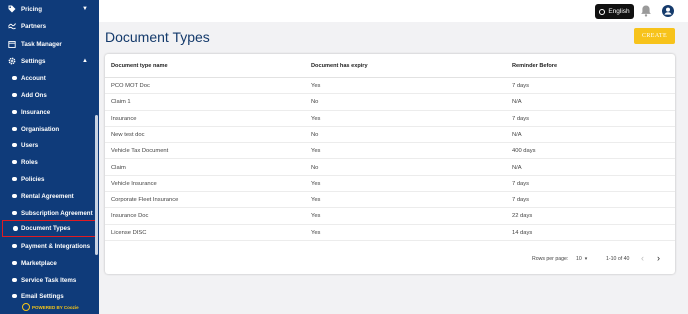  I want to click on sidebar-item-task-manager: Task Manager, so click(49, 44).